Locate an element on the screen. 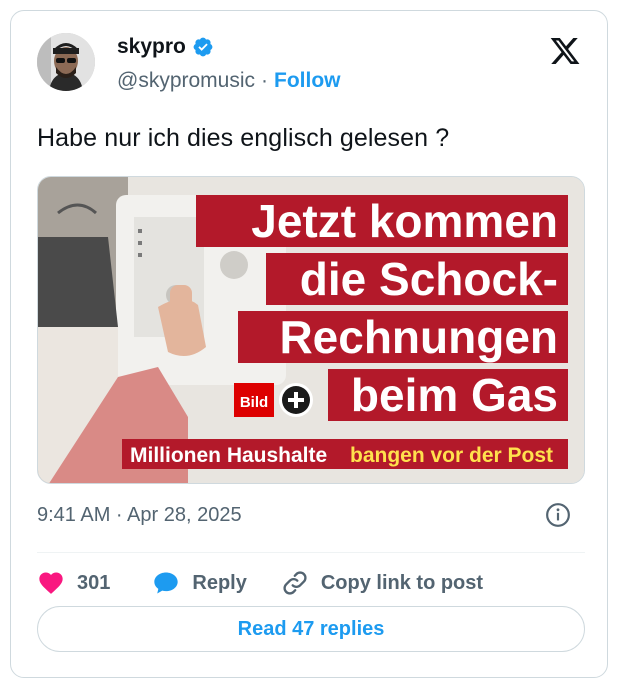  heart-icon is located at coordinates (51, 583).